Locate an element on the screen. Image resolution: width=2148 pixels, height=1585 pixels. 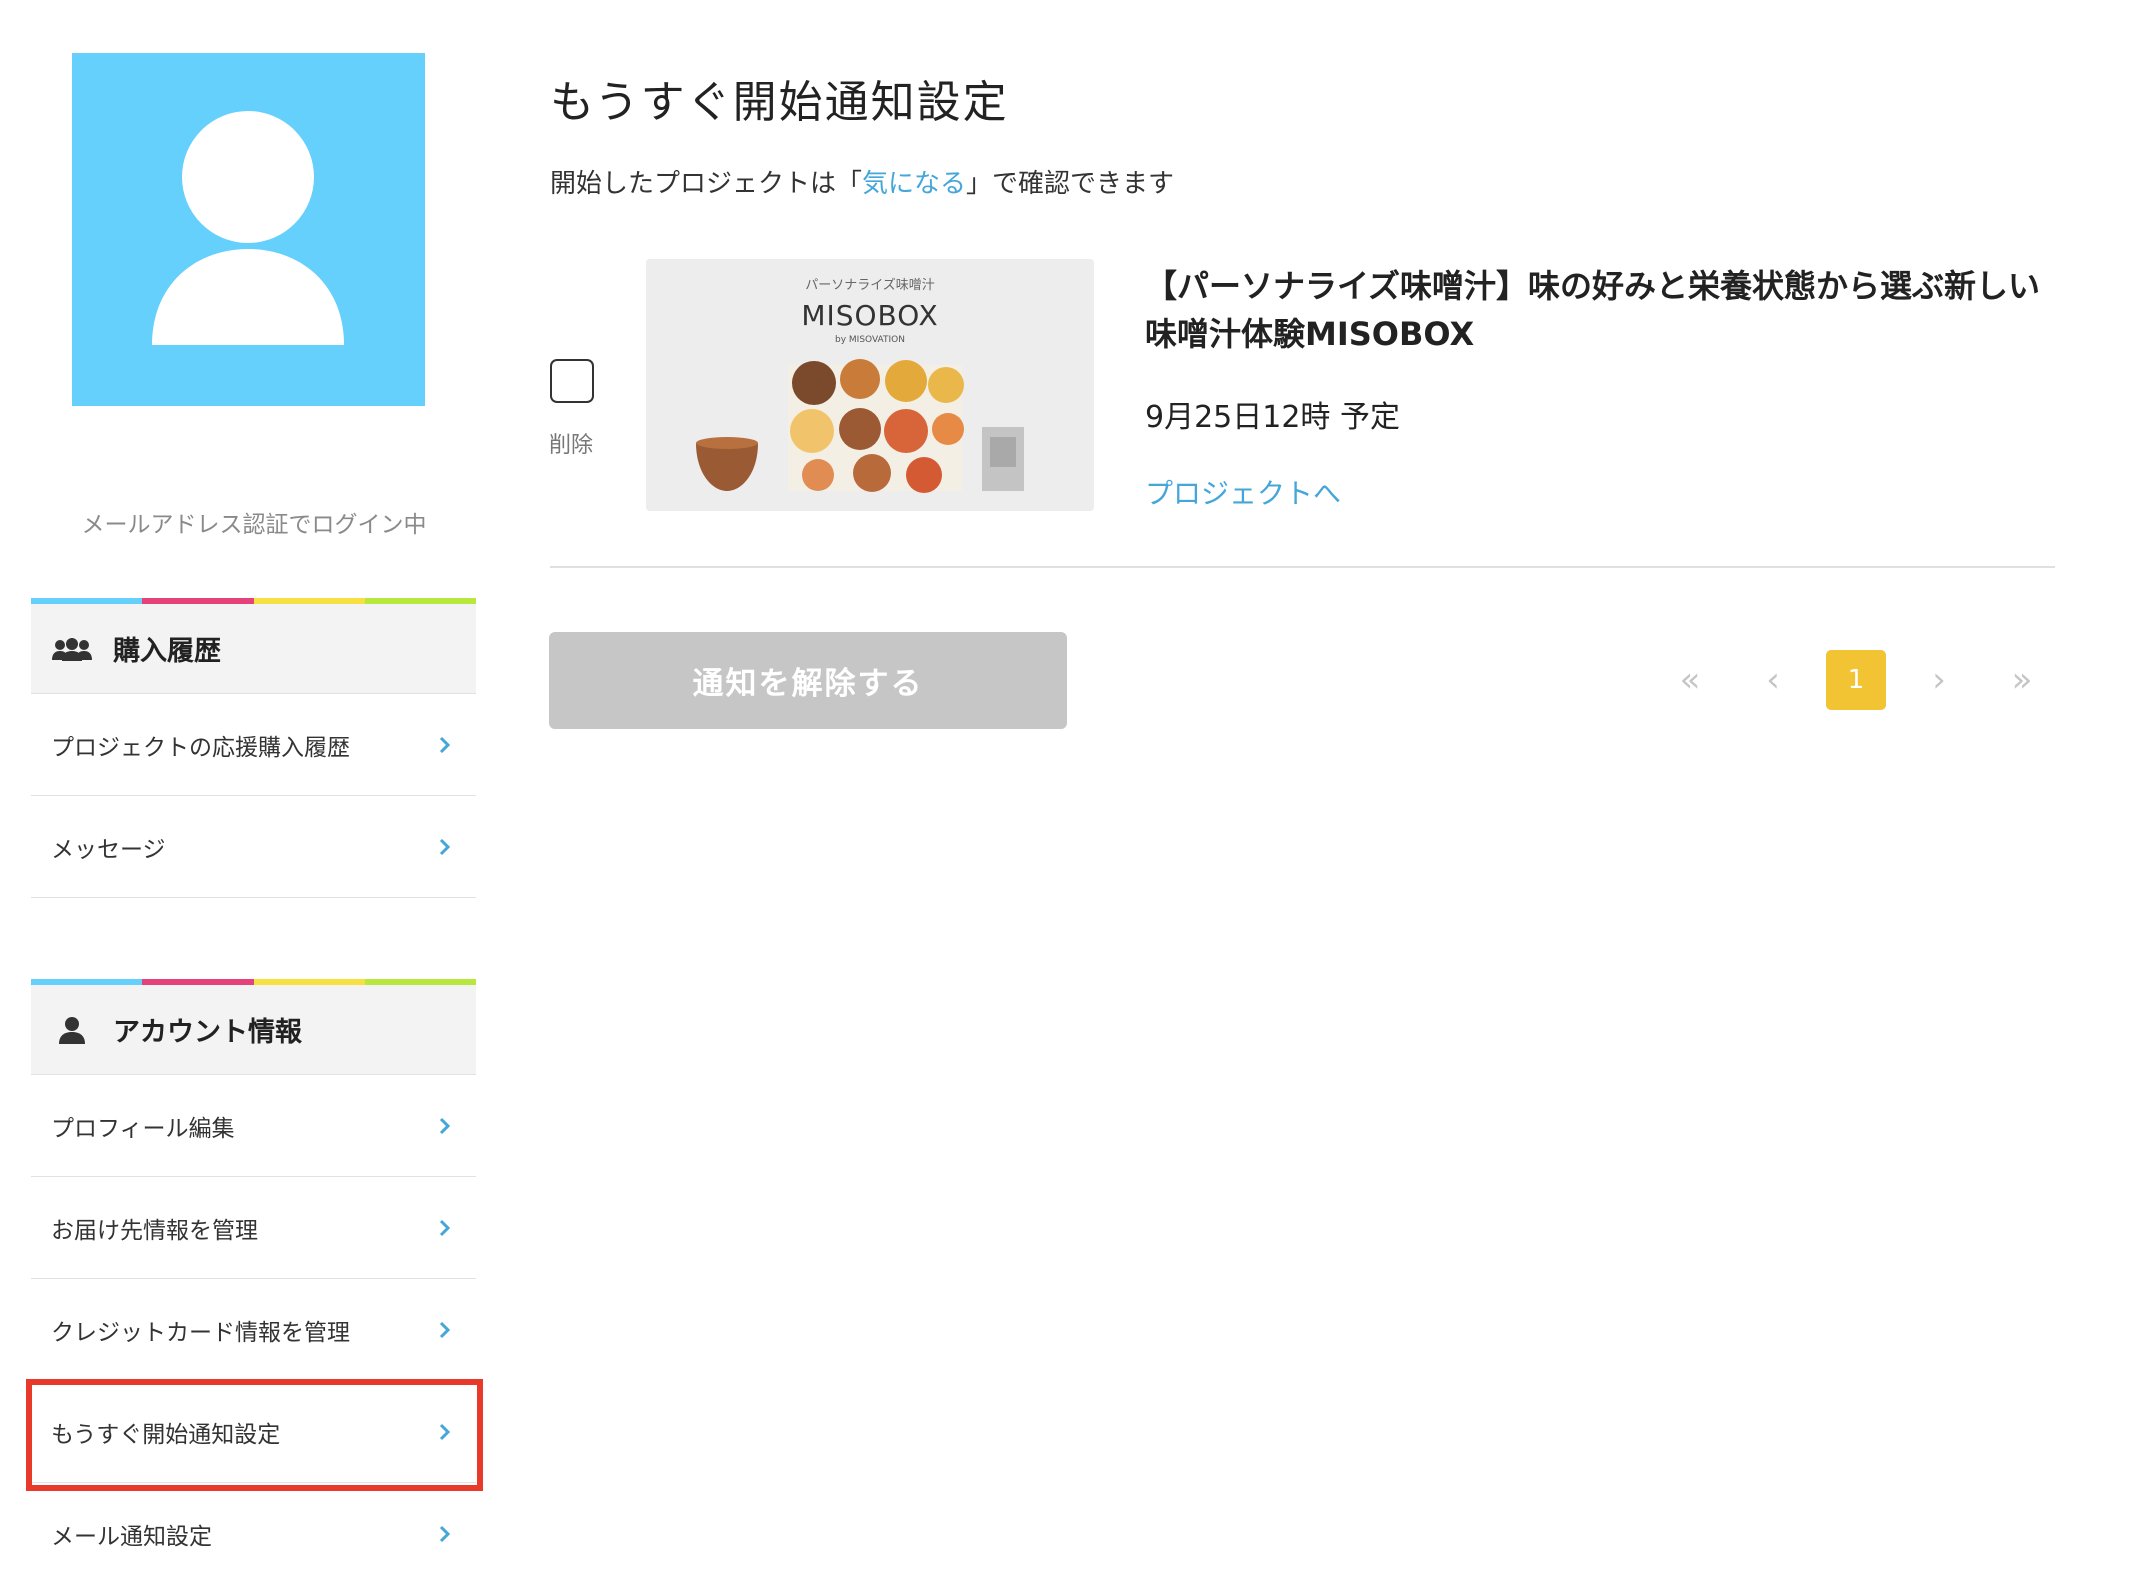
avatar is located at coordinates (248, 229).